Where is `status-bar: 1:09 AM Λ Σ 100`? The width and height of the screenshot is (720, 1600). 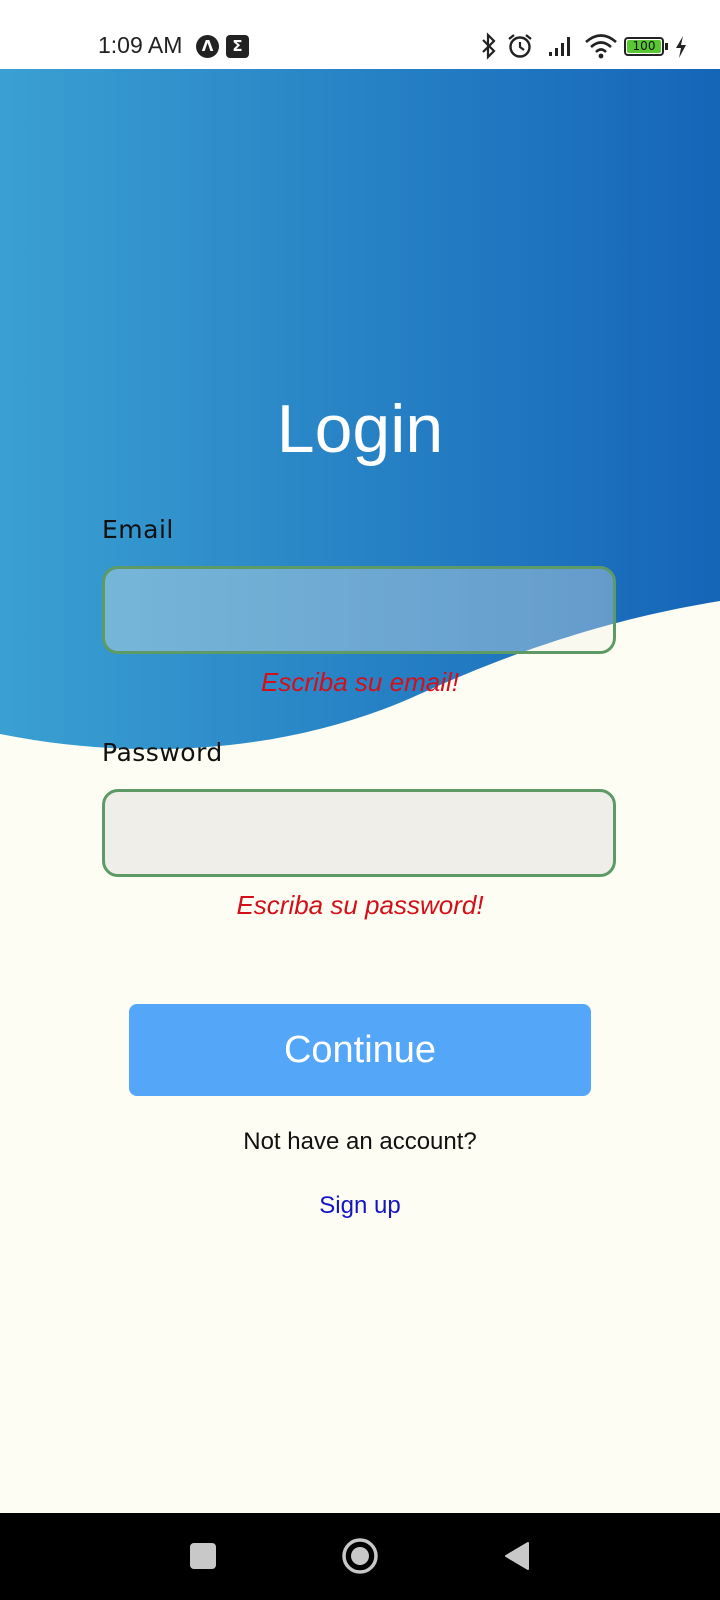 status-bar: 1:09 AM Λ Σ 100 is located at coordinates (360, 34).